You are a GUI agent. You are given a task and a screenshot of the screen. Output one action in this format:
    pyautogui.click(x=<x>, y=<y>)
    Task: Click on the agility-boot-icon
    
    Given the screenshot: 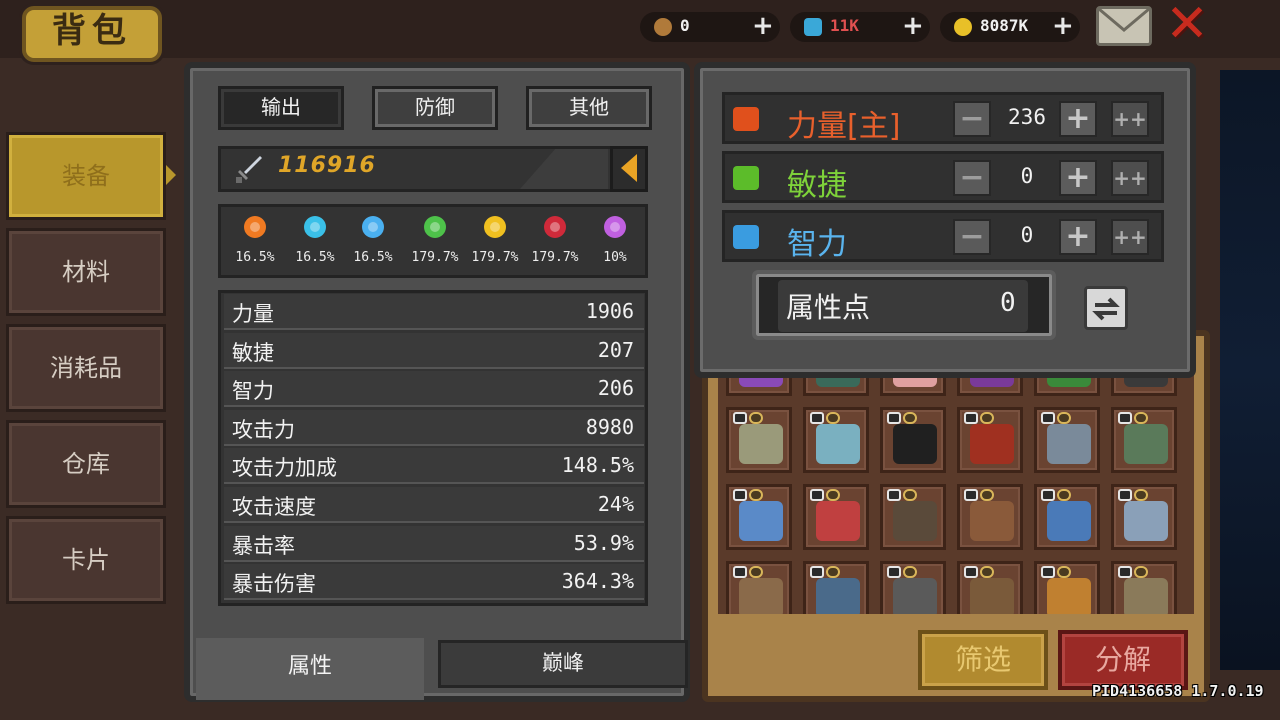 What is the action you would take?
    pyautogui.click(x=746, y=178)
    